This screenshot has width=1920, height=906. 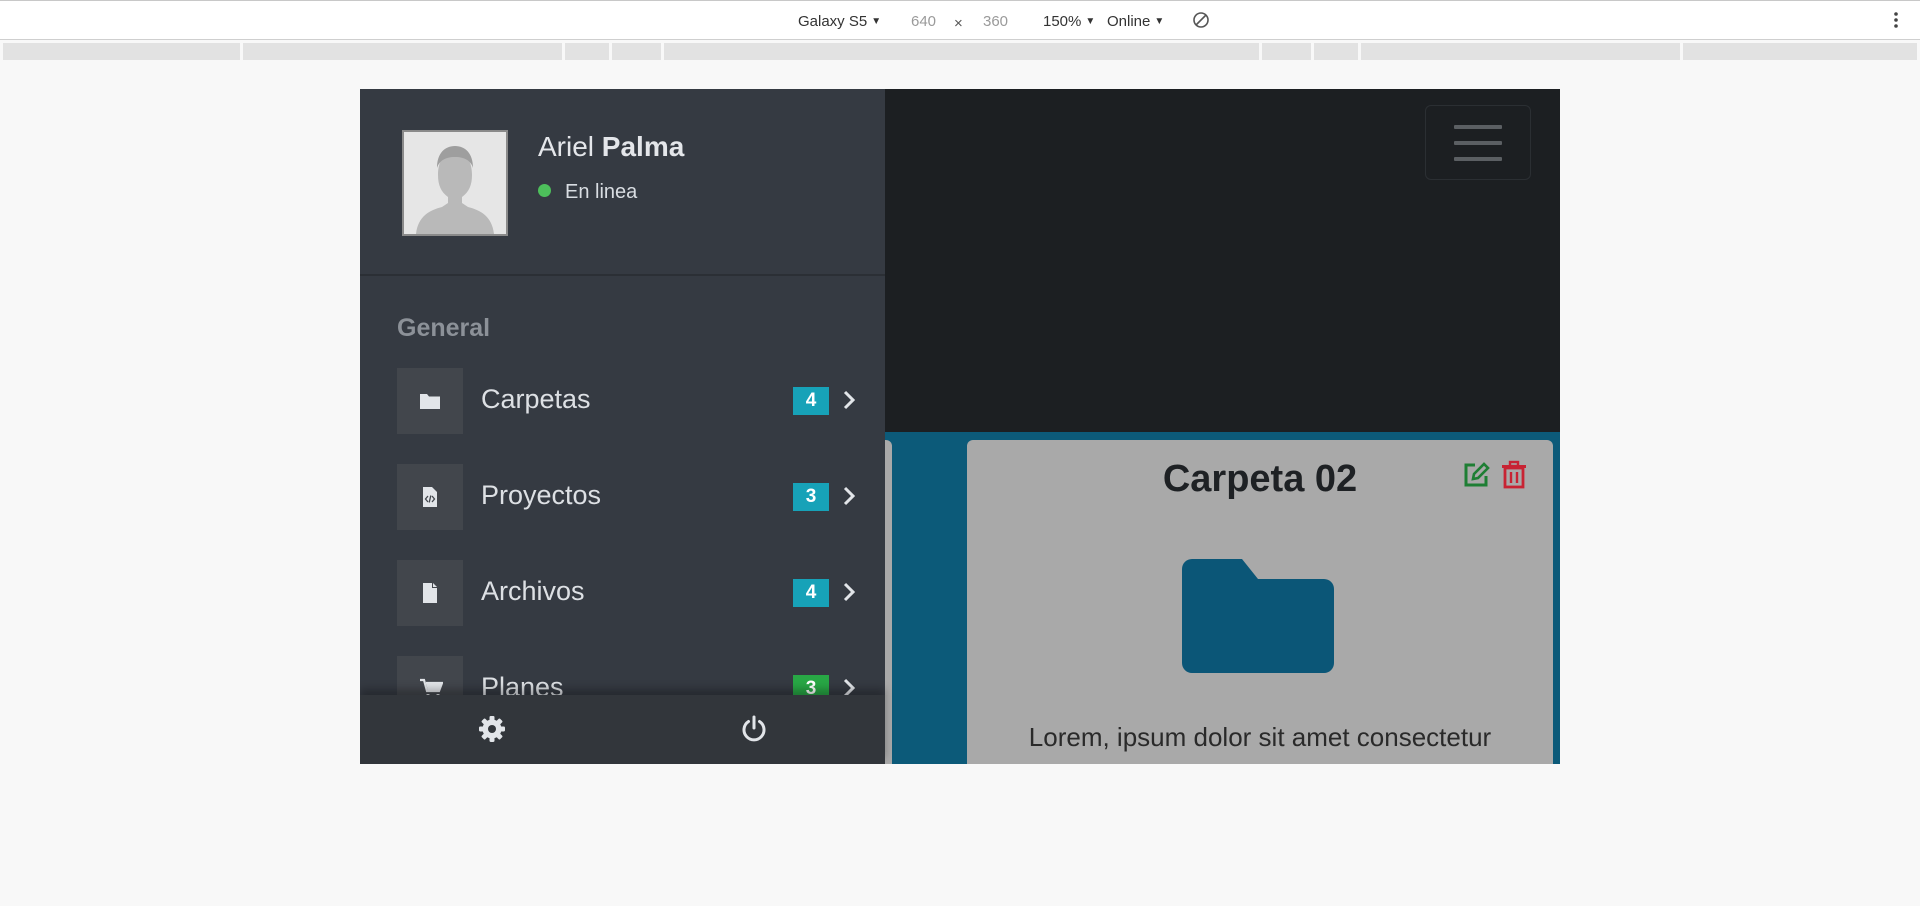 What do you see at coordinates (444, 328) in the screenshot?
I see `menu-section-title: General` at bounding box center [444, 328].